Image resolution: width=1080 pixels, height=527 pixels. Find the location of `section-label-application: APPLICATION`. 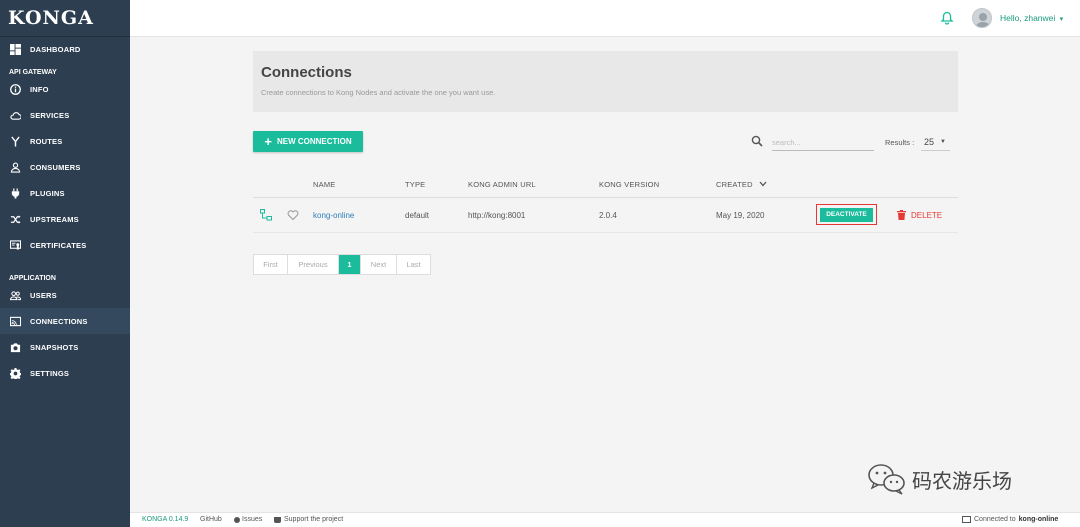

section-label-application: APPLICATION is located at coordinates (32, 278).